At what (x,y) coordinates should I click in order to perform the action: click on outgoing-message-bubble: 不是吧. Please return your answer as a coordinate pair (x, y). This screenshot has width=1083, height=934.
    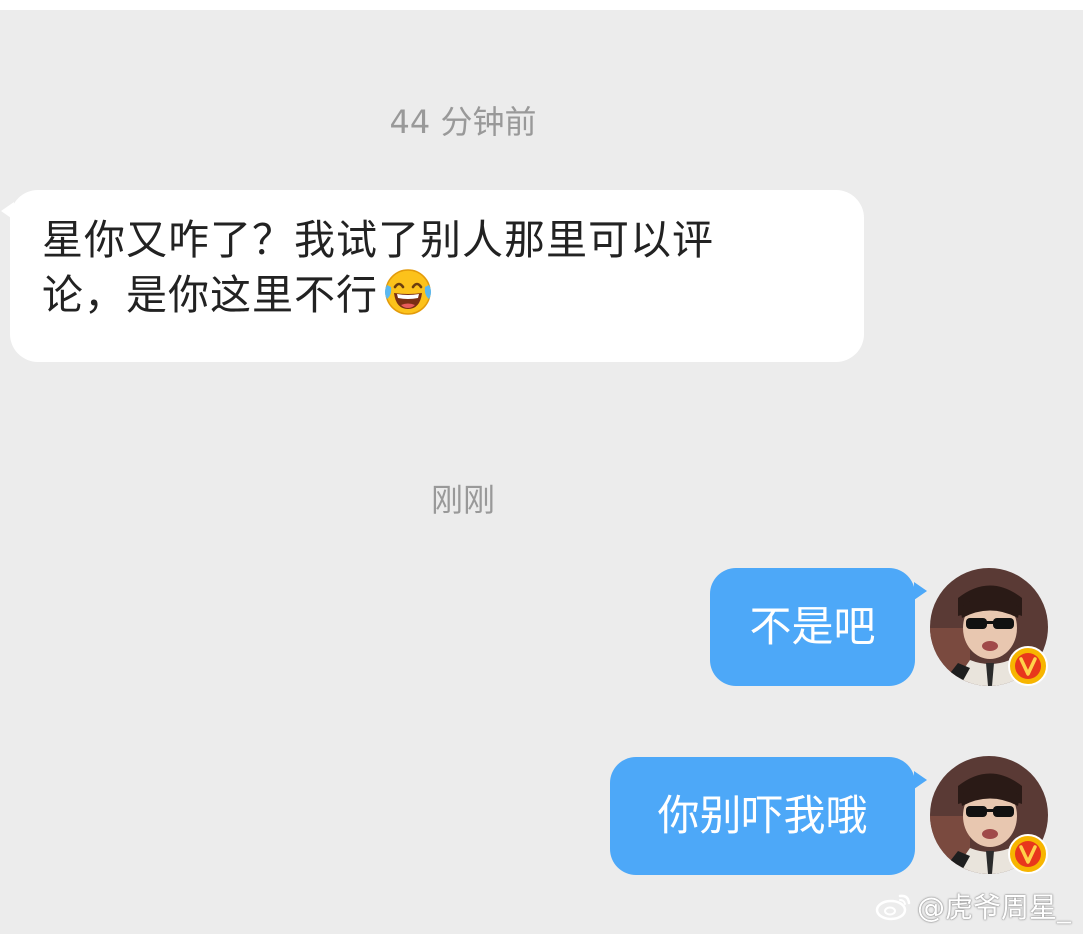
    Looking at the image, I should click on (818, 627).